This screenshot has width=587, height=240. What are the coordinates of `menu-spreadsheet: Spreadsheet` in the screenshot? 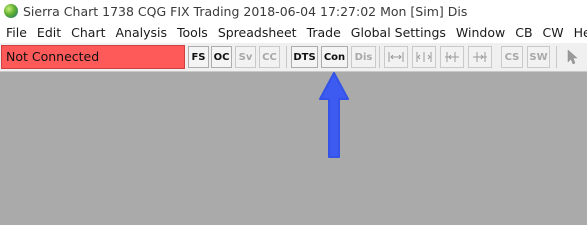 It's located at (257, 32).